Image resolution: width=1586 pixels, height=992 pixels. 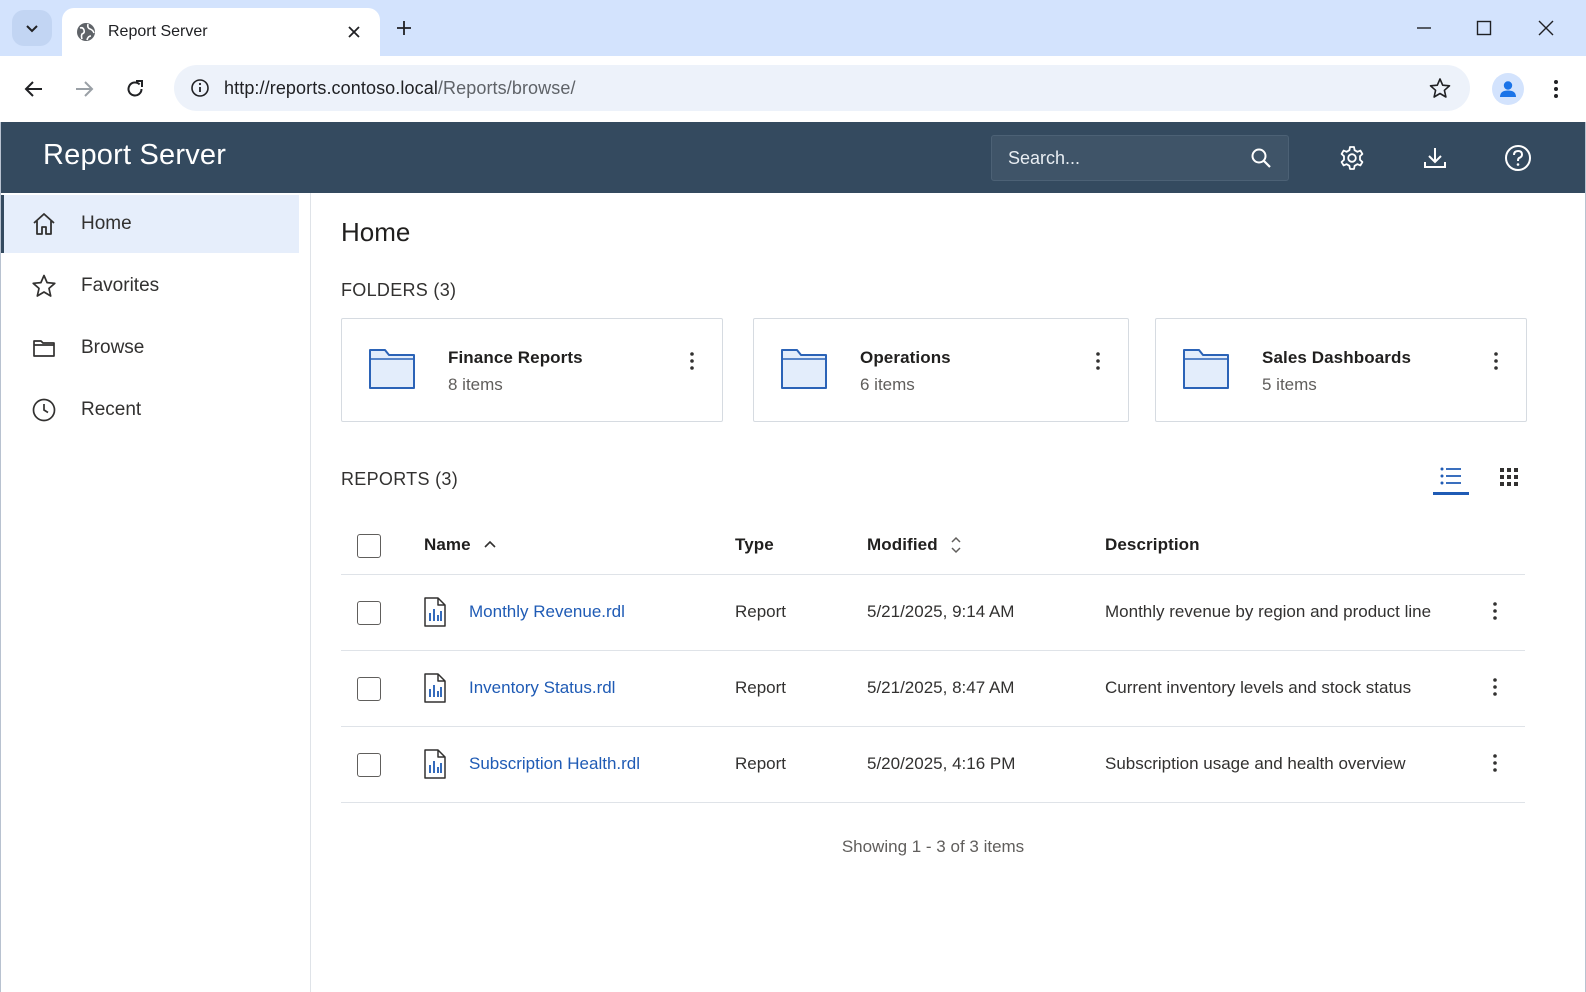 I want to click on url-host: http://reports.contoso.local, so click(x=331, y=87).